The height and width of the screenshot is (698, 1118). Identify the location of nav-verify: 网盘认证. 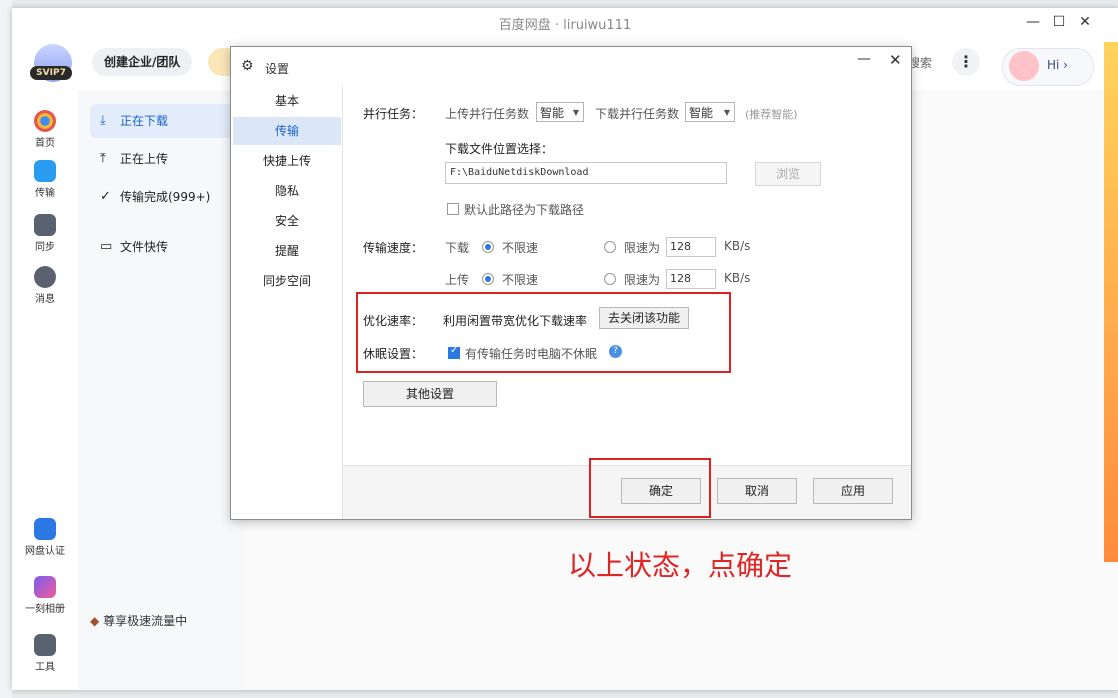
(45, 537).